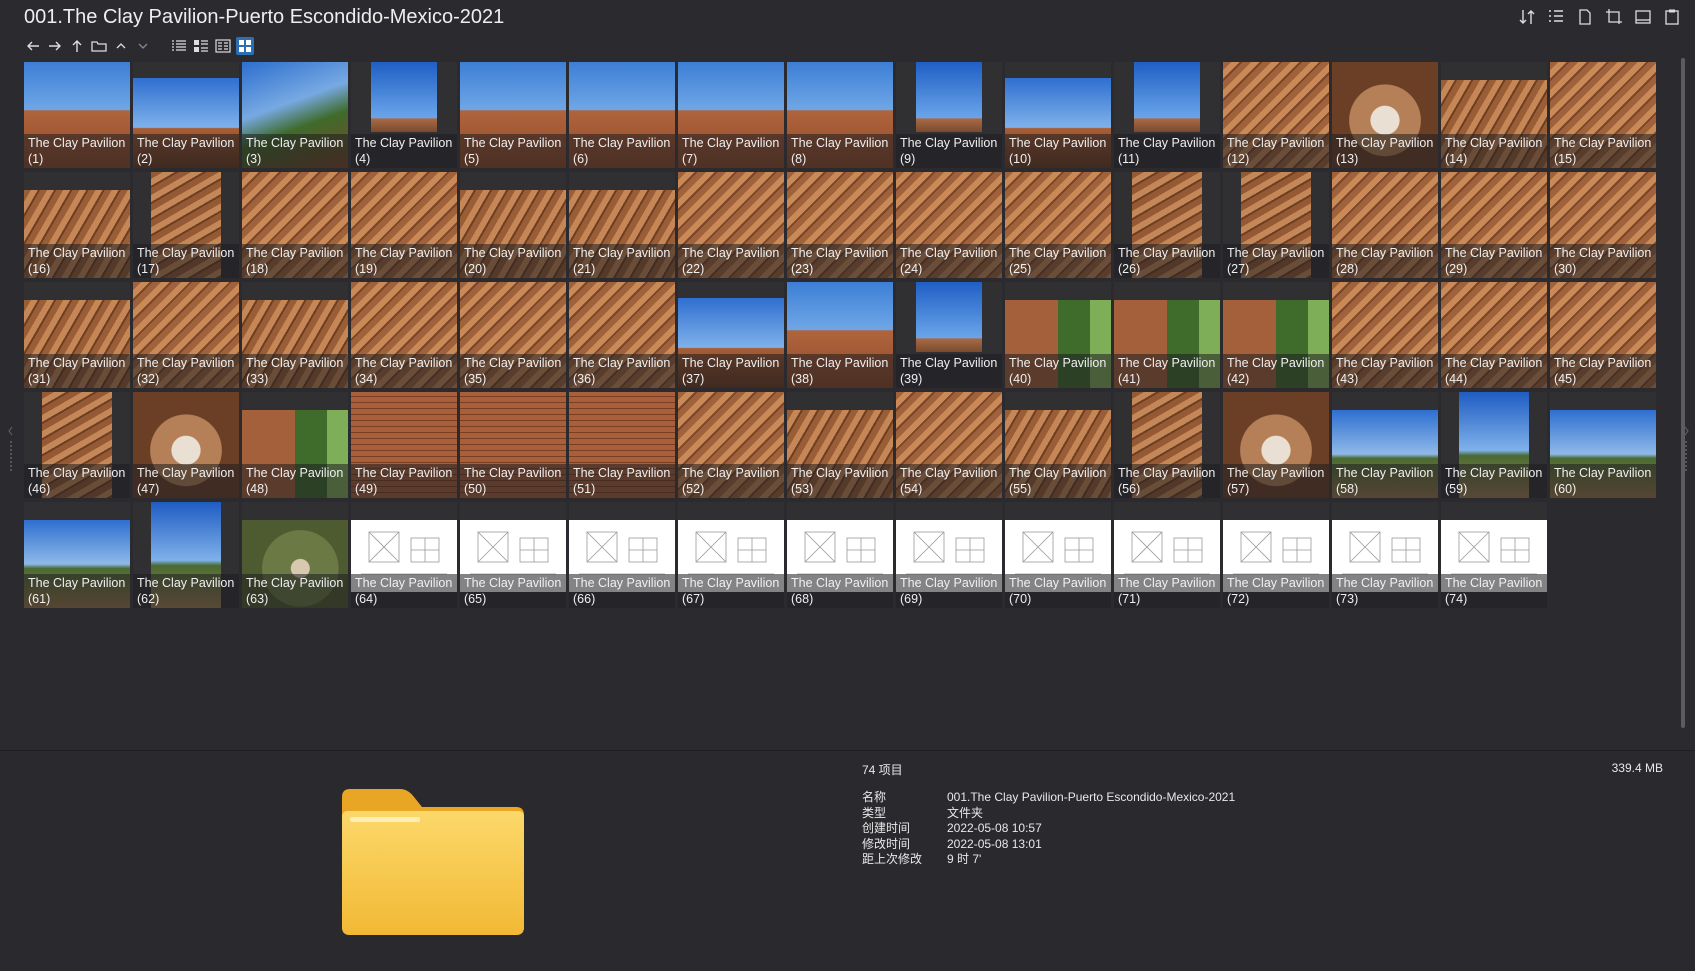  What do you see at coordinates (1058, 115) in the screenshot?
I see `thumbnail-item: The Clay Pavilion (10)` at bounding box center [1058, 115].